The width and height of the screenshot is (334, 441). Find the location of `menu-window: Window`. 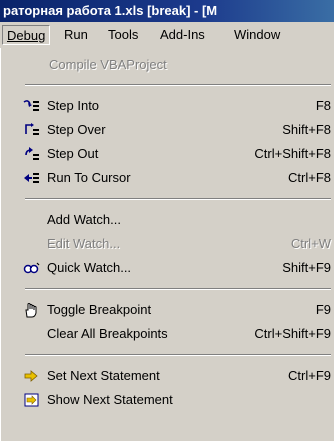

menu-window: Window is located at coordinates (257, 35).